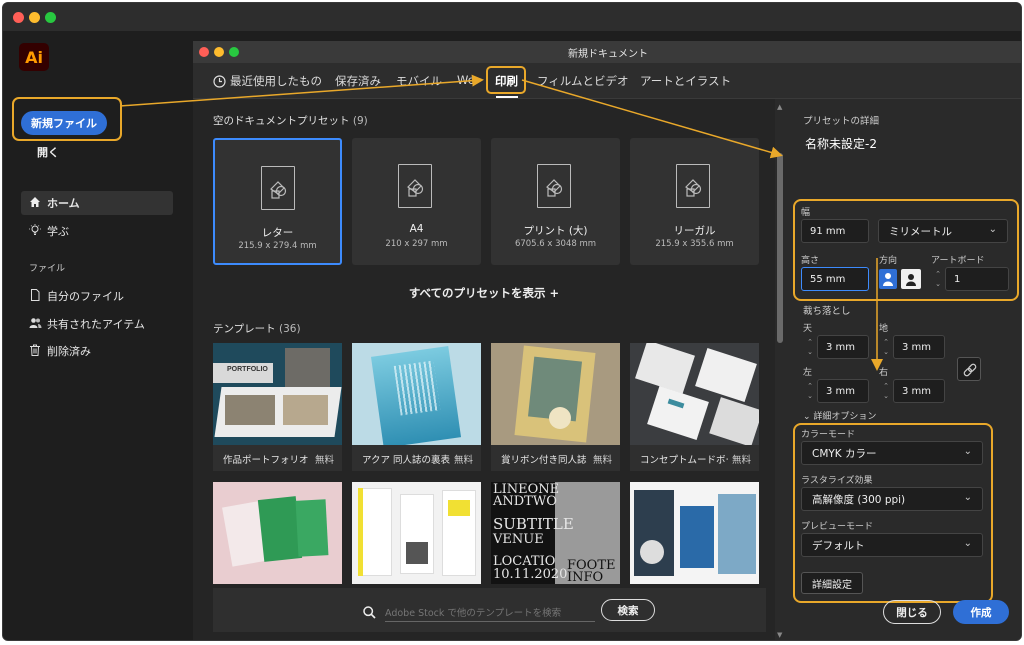  I want to click on bleed-bottom-stepper: ⌃ ⌄, so click(886, 347).